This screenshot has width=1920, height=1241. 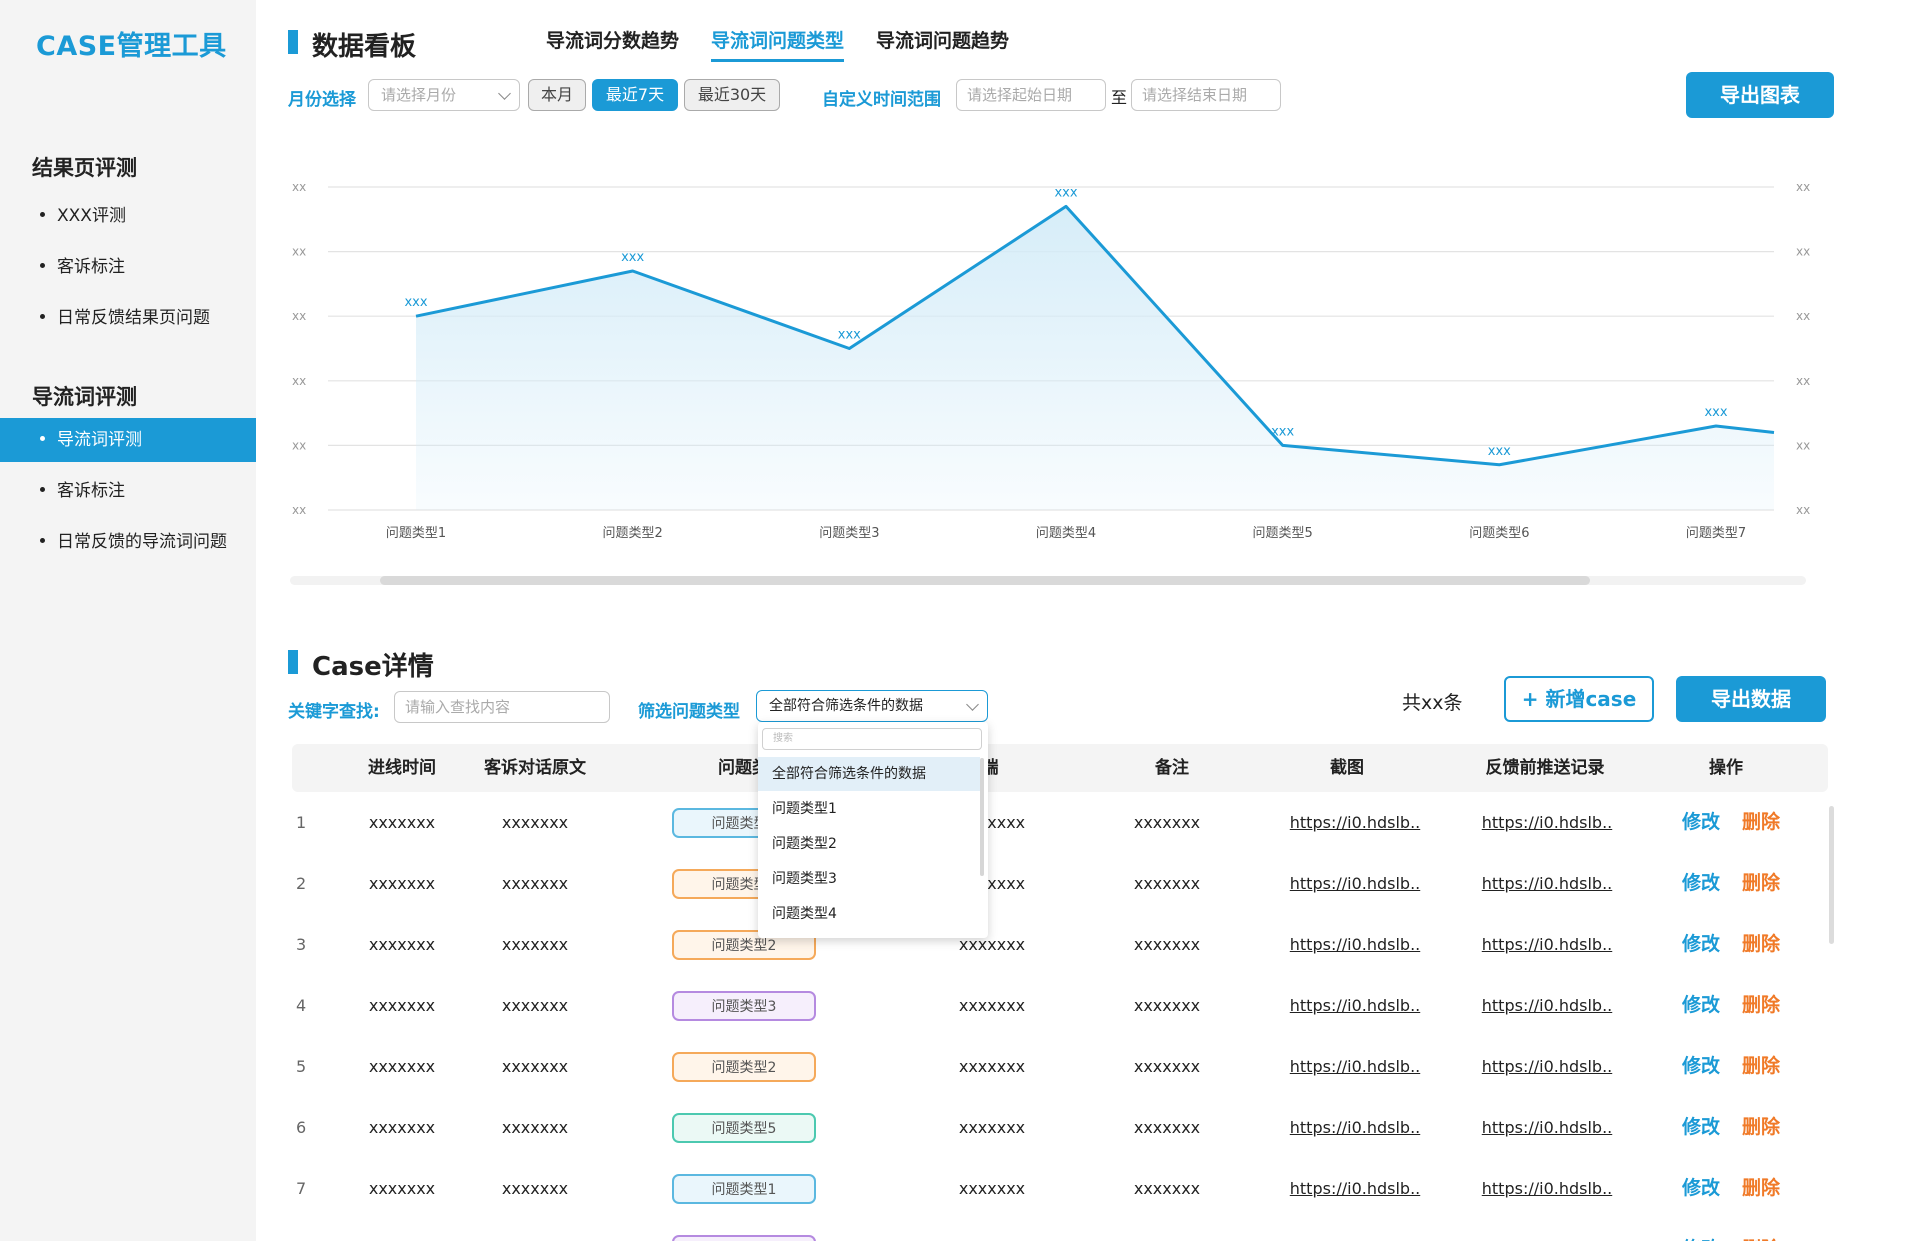 I want to click on sidebar-item-daily-guide: 日常反馈的导流词问题, so click(x=128, y=542).